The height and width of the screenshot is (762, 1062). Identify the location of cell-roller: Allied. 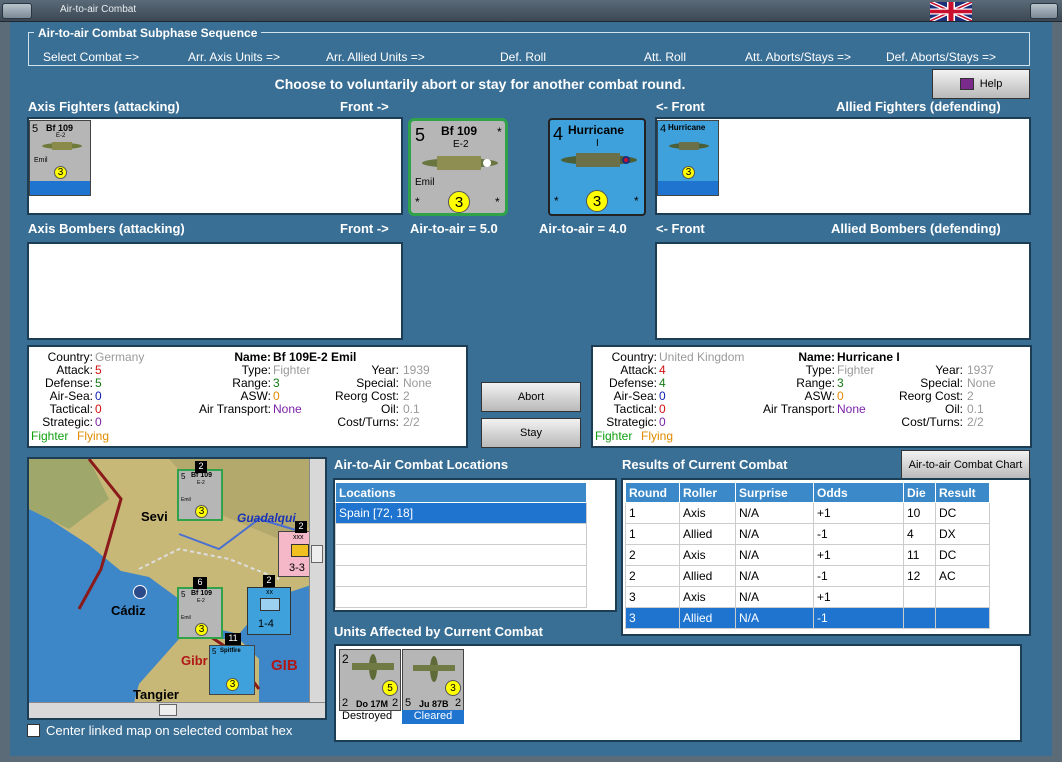
(707, 618).